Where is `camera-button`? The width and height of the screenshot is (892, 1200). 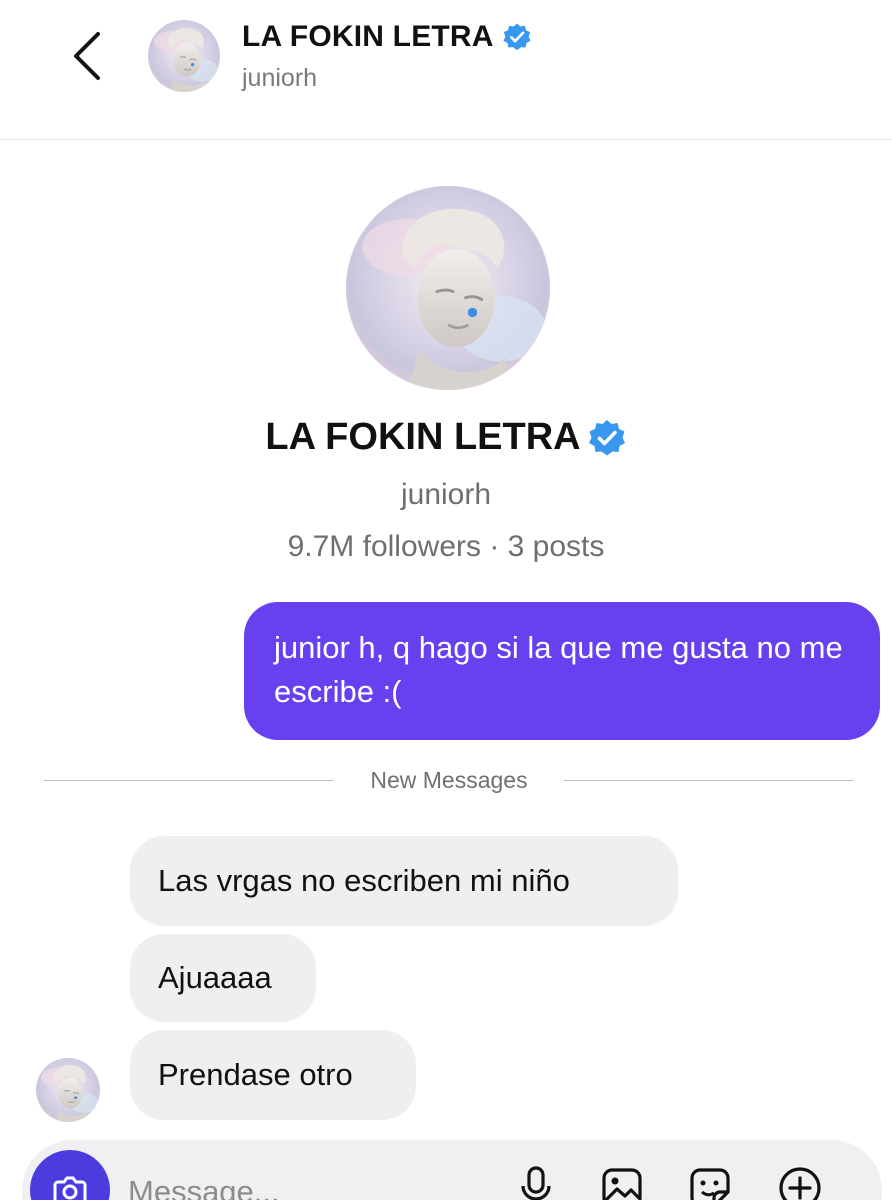 camera-button is located at coordinates (70, 1175).